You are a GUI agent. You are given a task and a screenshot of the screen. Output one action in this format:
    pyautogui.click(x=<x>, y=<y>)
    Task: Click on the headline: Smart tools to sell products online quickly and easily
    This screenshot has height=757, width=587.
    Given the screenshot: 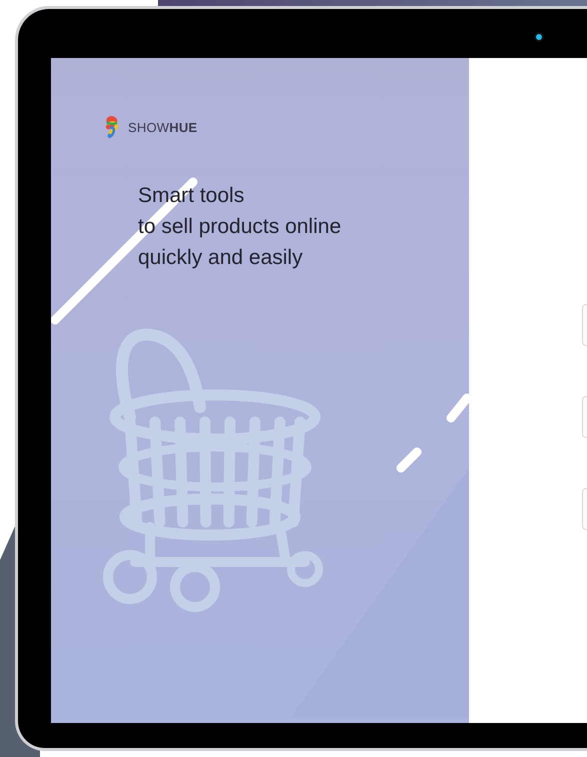 What is the action you would take?
    pyautogui.click(x=240, y=227)
    